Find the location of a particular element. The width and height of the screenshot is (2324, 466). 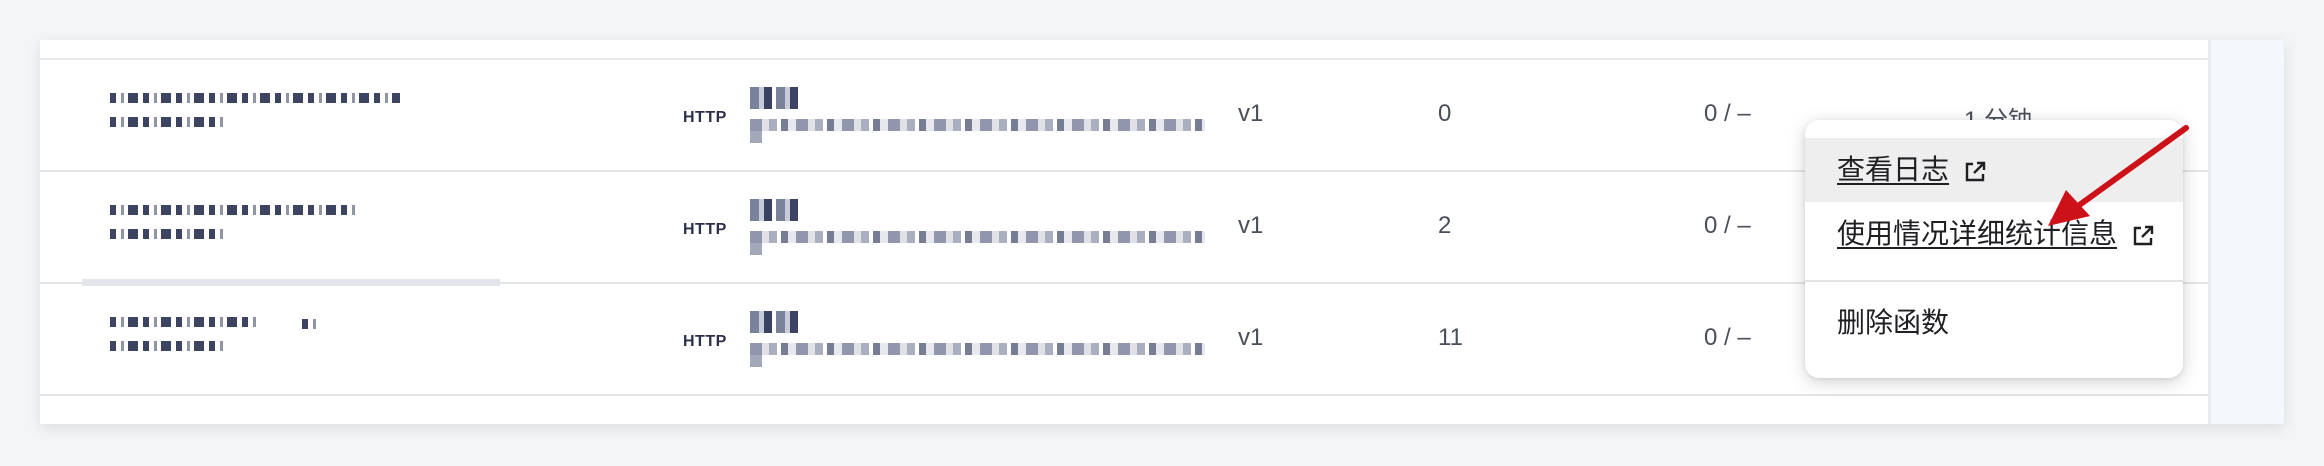

delete-function-label: 删除函数 is located at coordinates (1893, 322).